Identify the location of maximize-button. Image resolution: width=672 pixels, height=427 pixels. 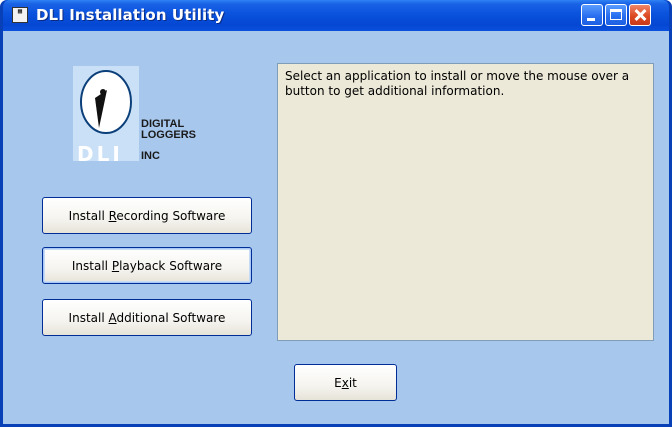
(616, 15).